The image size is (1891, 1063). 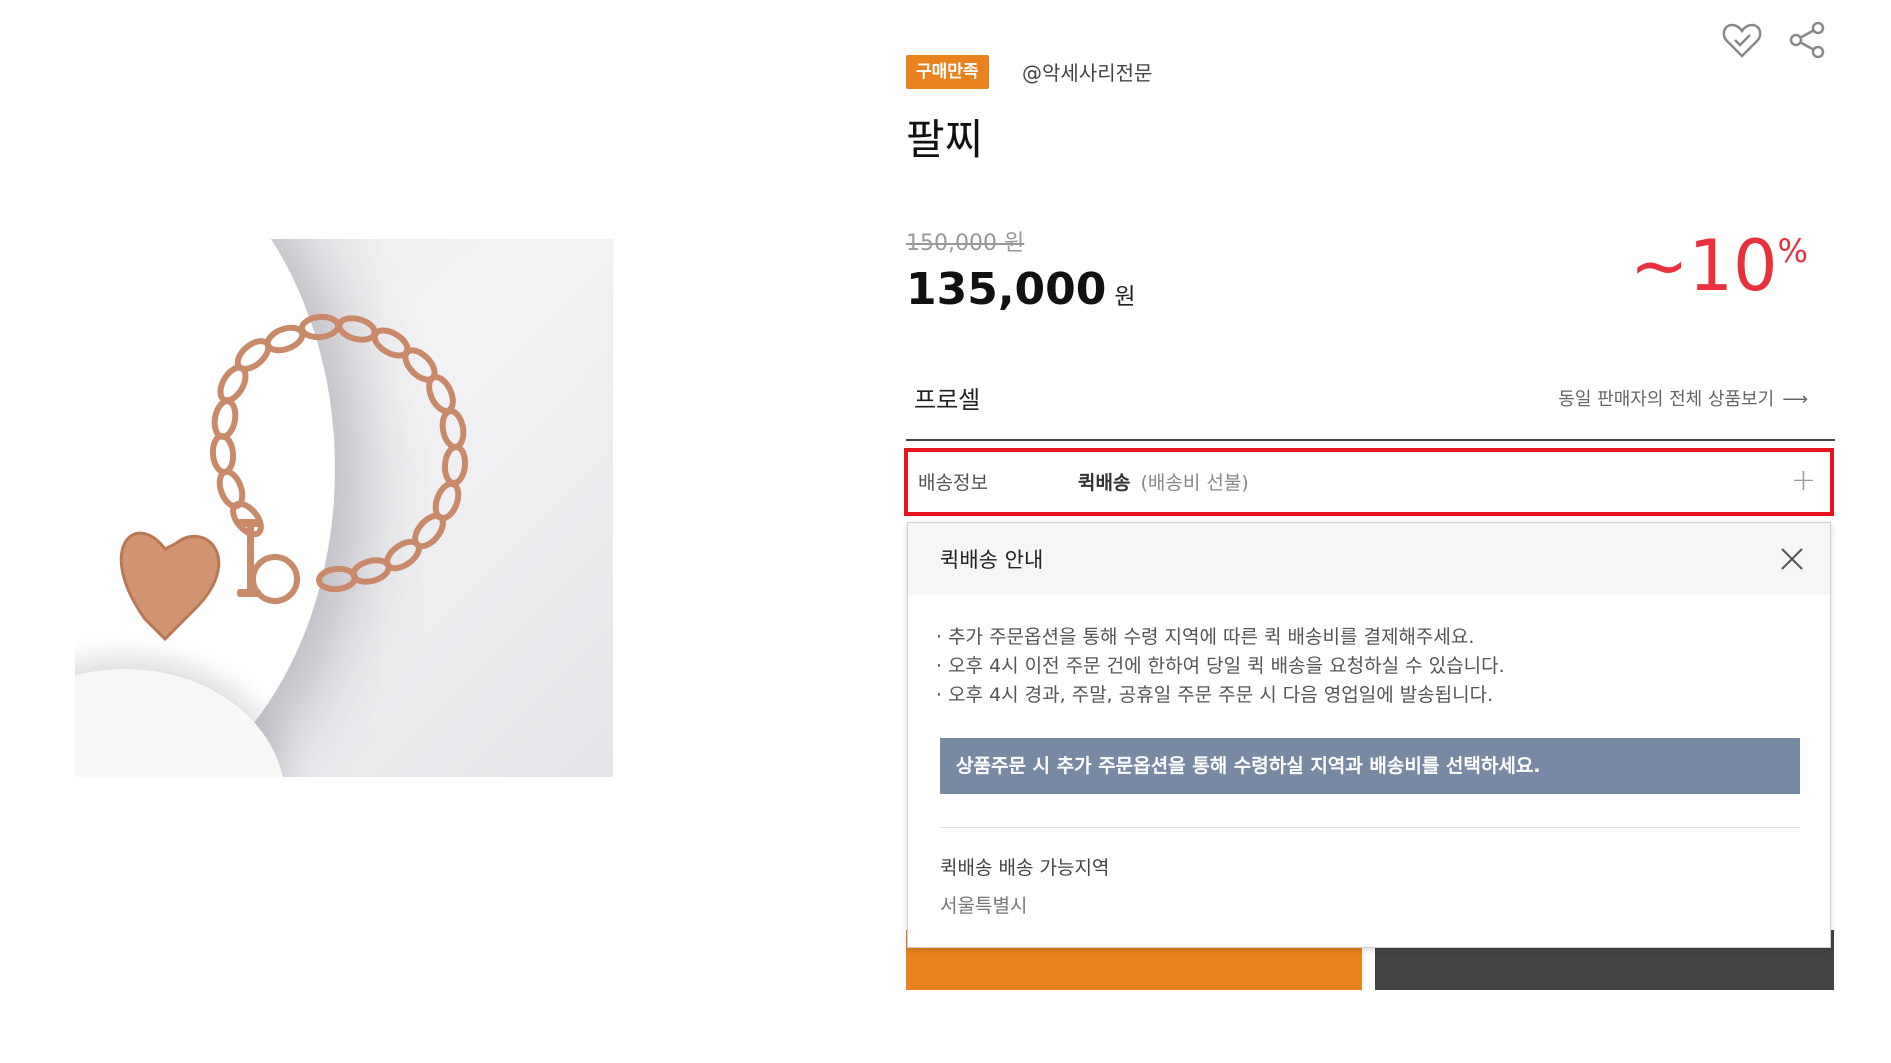 What do you see at coordinates (945, 139) in the screenshot?
I see `product-title: 팔찌` at bounding box center [945, 139].